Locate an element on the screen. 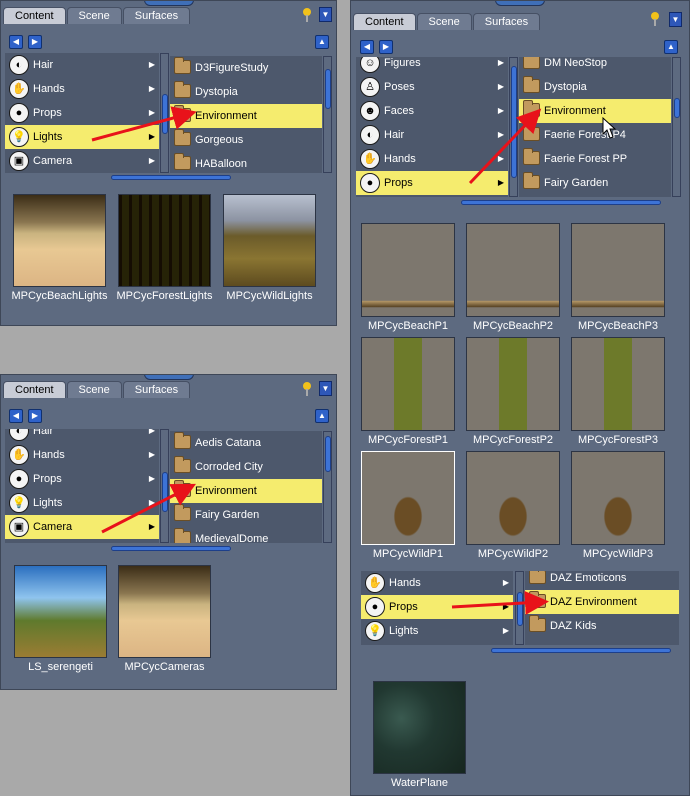 The width and height of the screenshot is (690, 796). folder-item: DAZ Emoticons is located at coordinates (602, 580).